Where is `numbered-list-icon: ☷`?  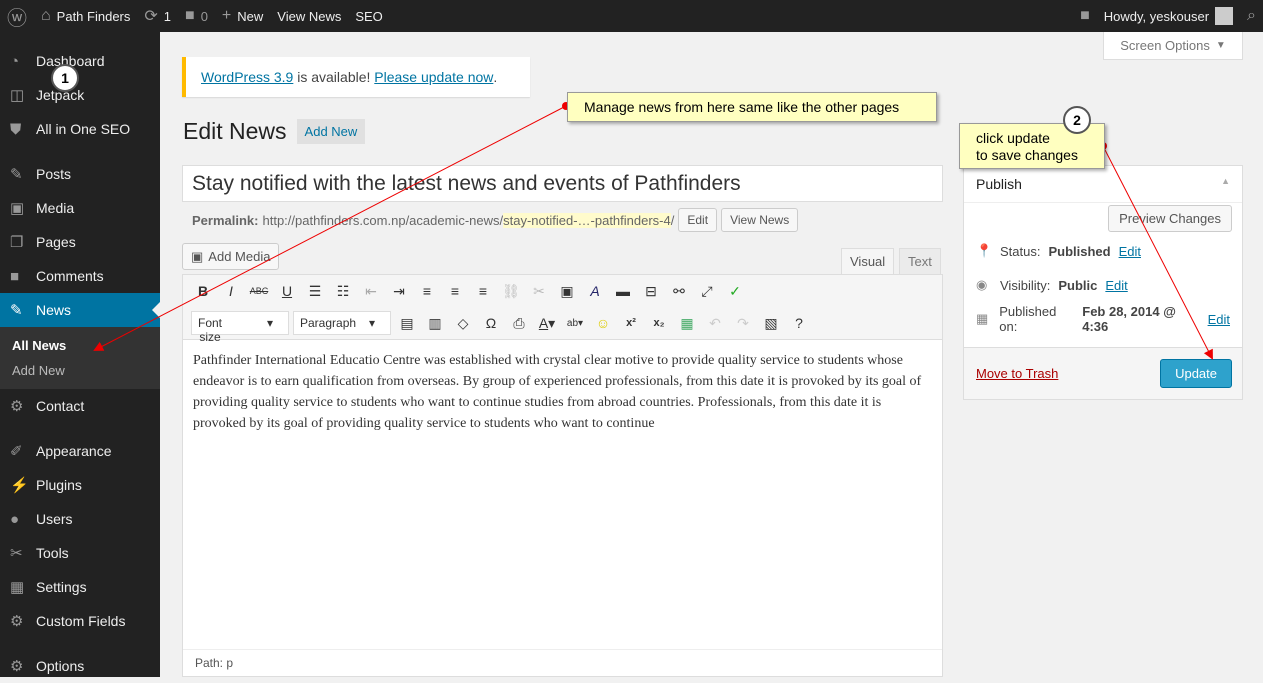
numbered-list-icon: ☷ is located at coordinates (343, 291).